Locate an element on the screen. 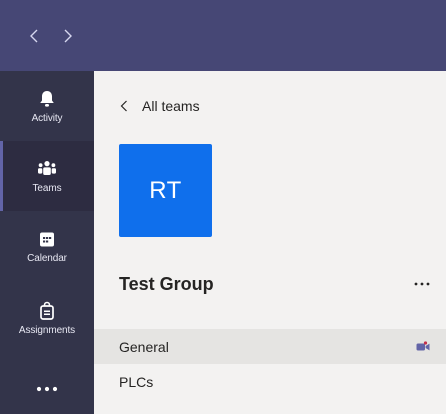  teams-icon is located at coordinates (47, 169).